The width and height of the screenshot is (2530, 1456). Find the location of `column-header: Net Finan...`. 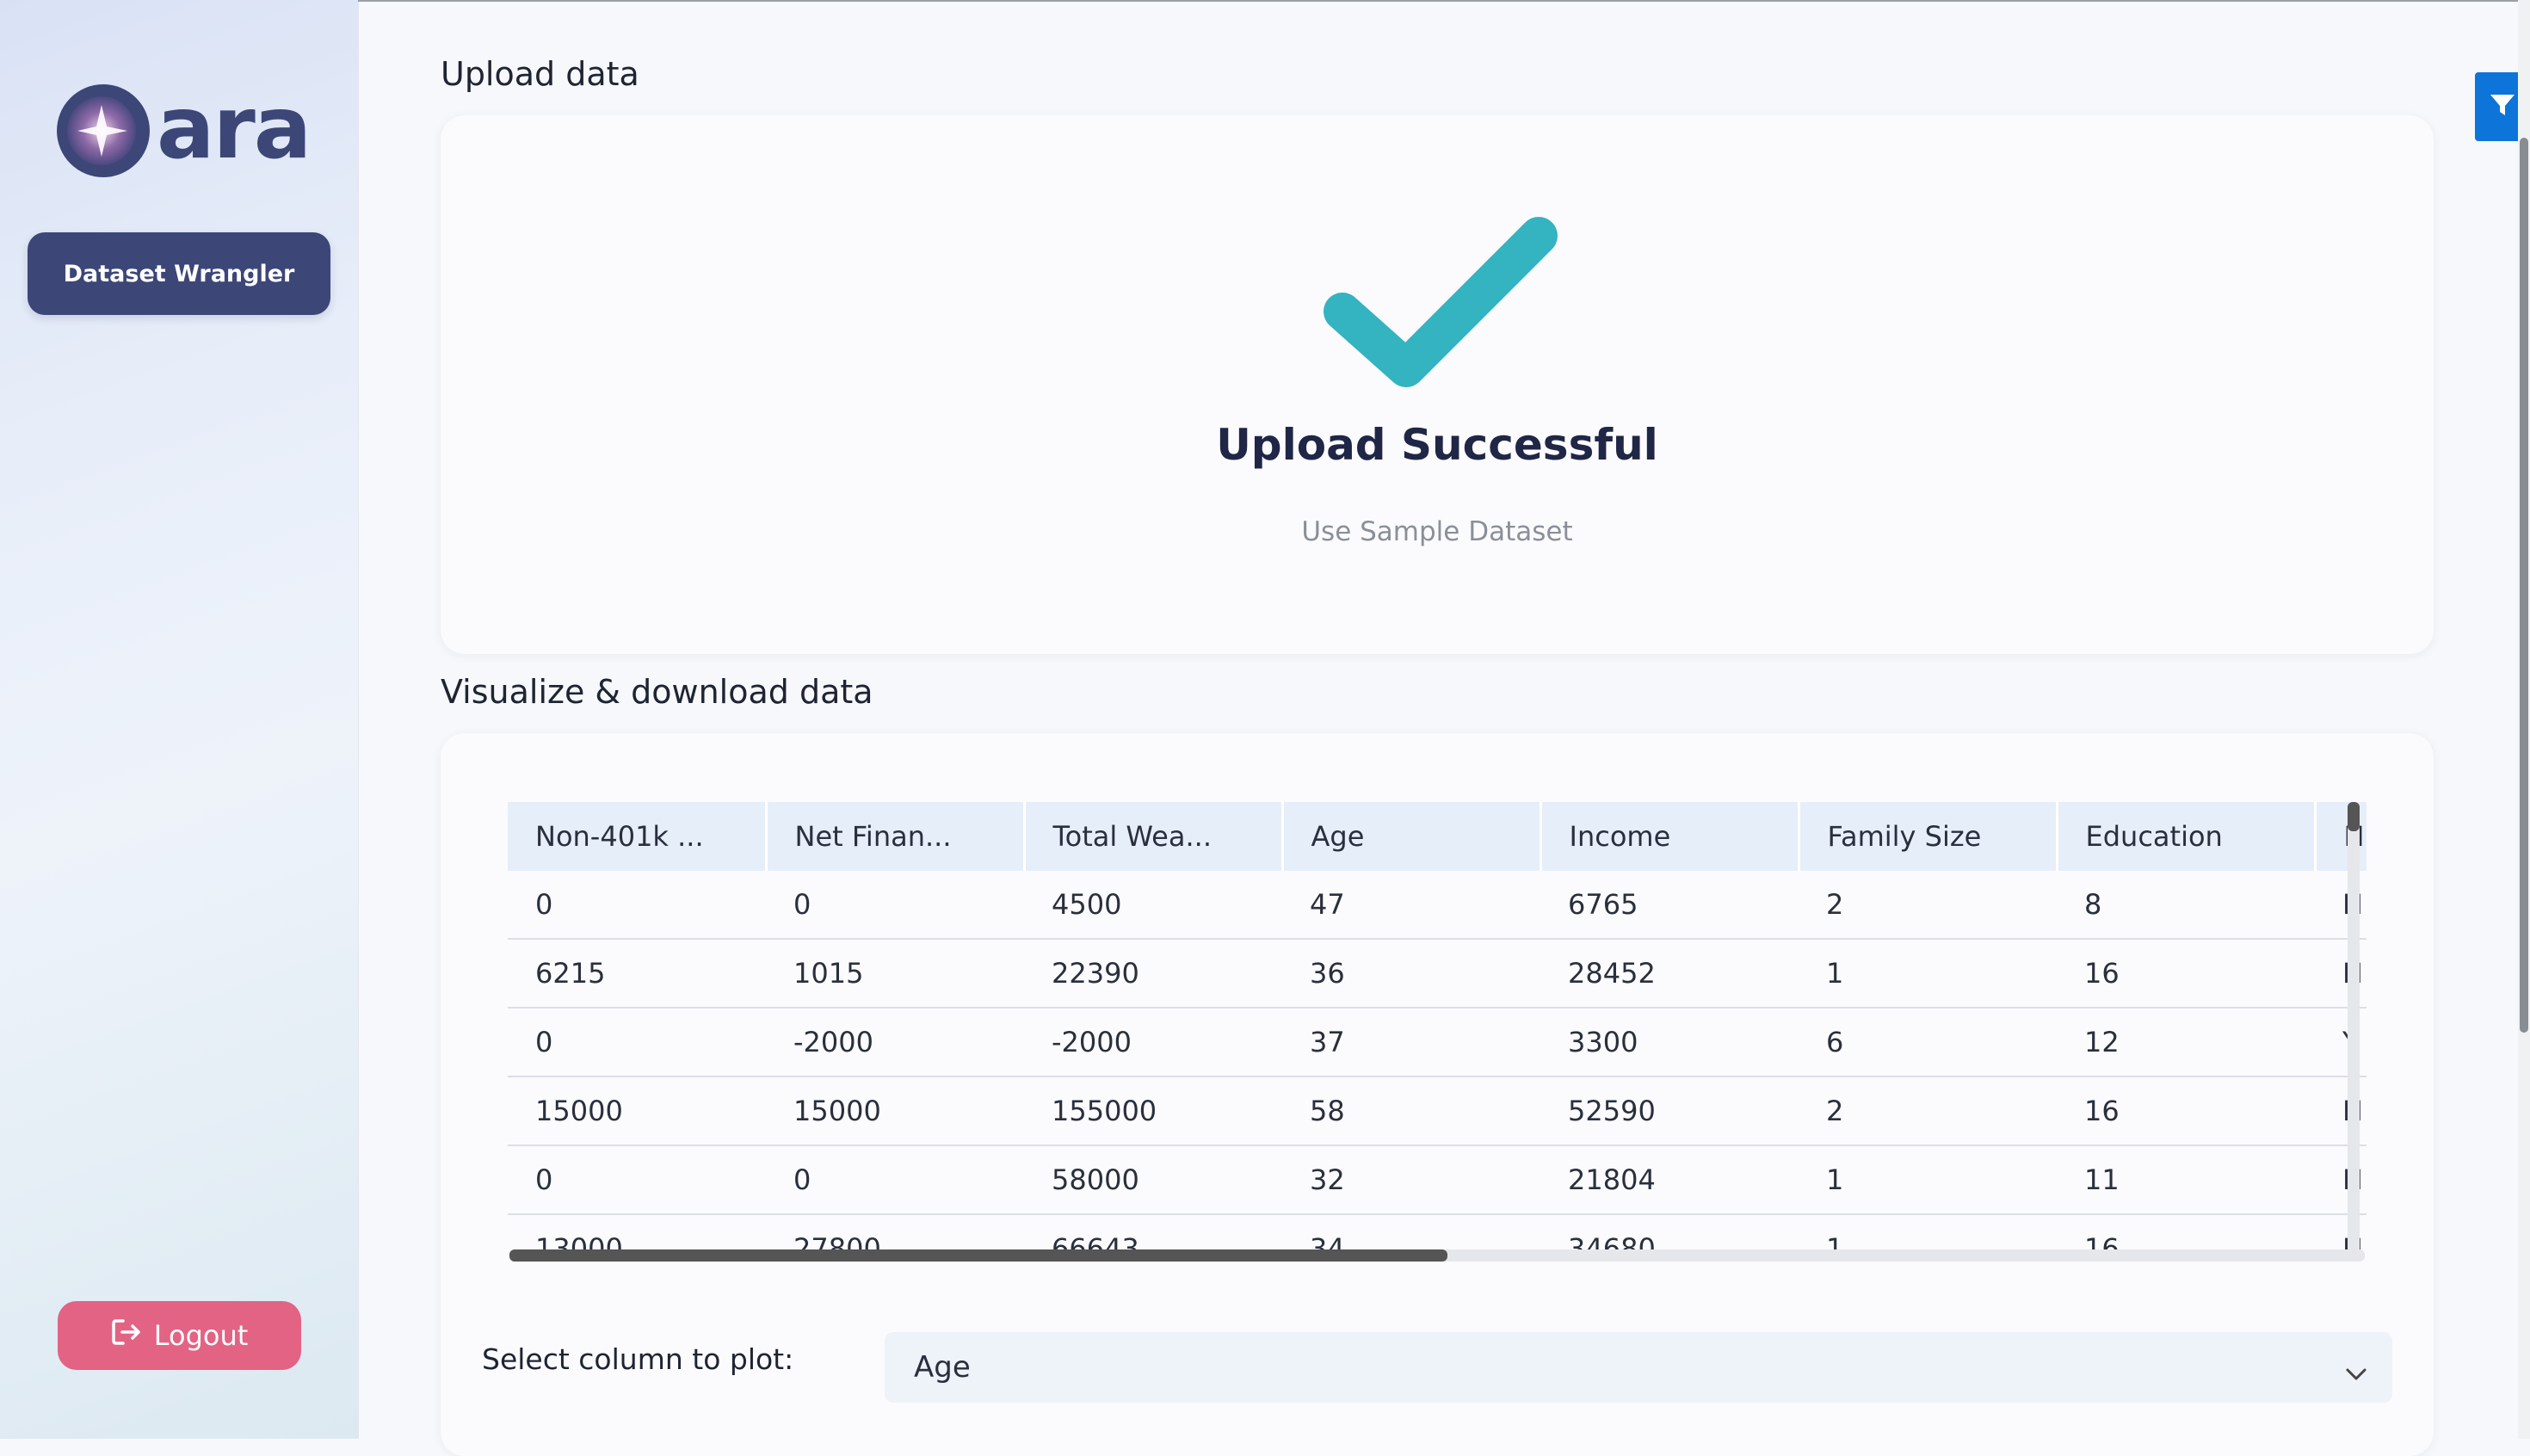

column-header: Net Finan... is located at coordinates (896, 837).